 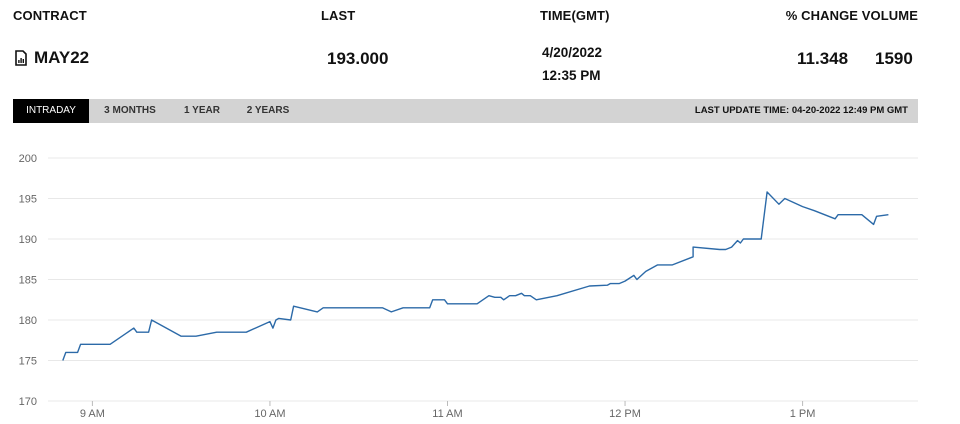 I want to click on chart-document-icon, so click(x=21, y=58).